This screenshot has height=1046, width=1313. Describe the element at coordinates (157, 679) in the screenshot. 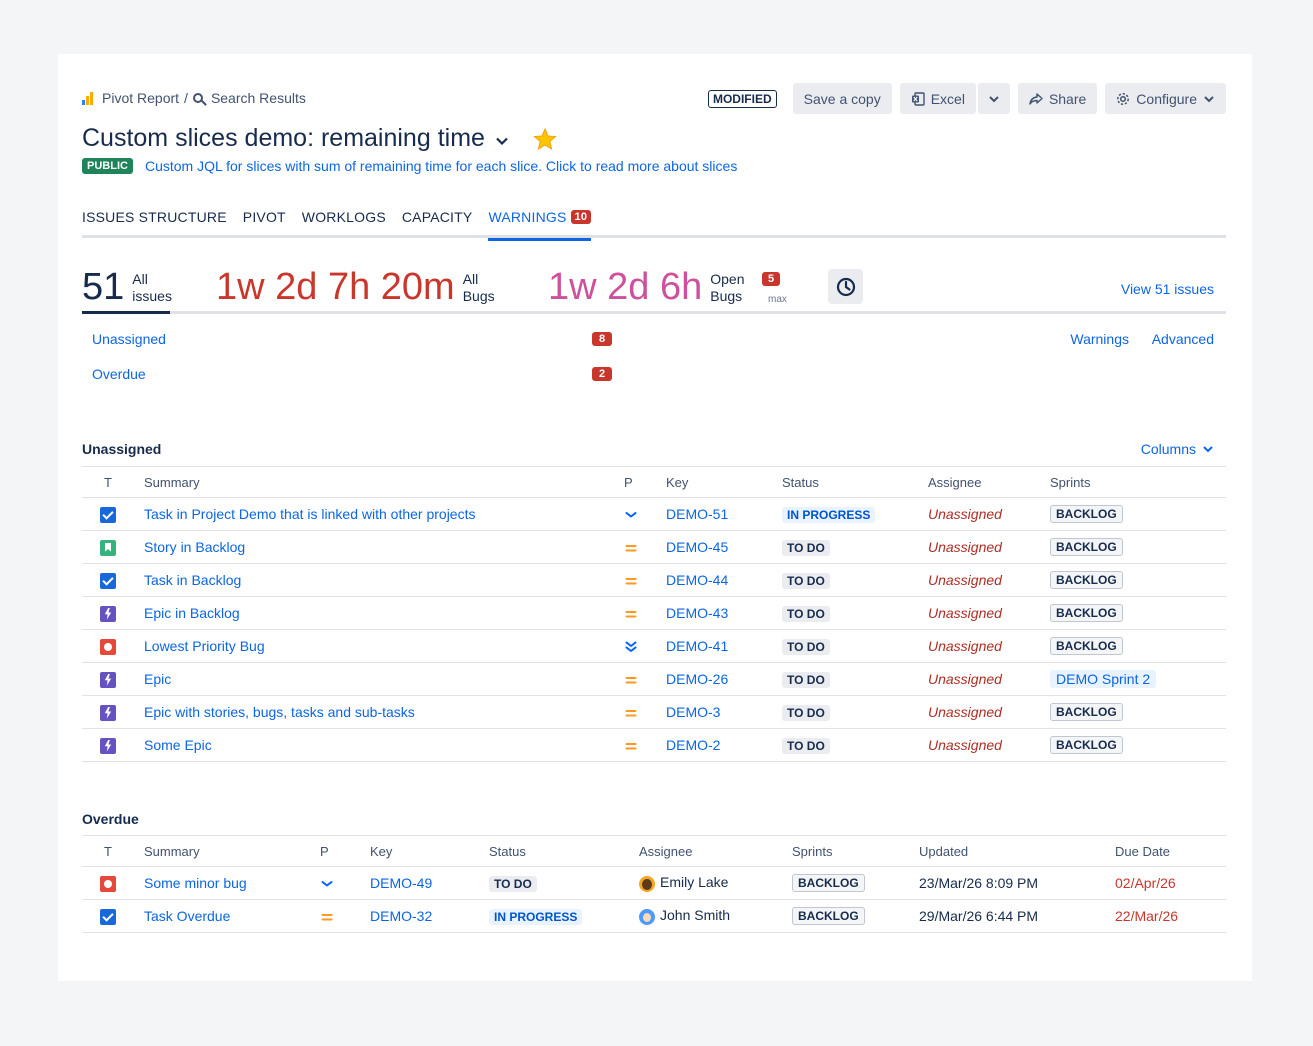

I see `issue-summary-link: Epic` at that location.